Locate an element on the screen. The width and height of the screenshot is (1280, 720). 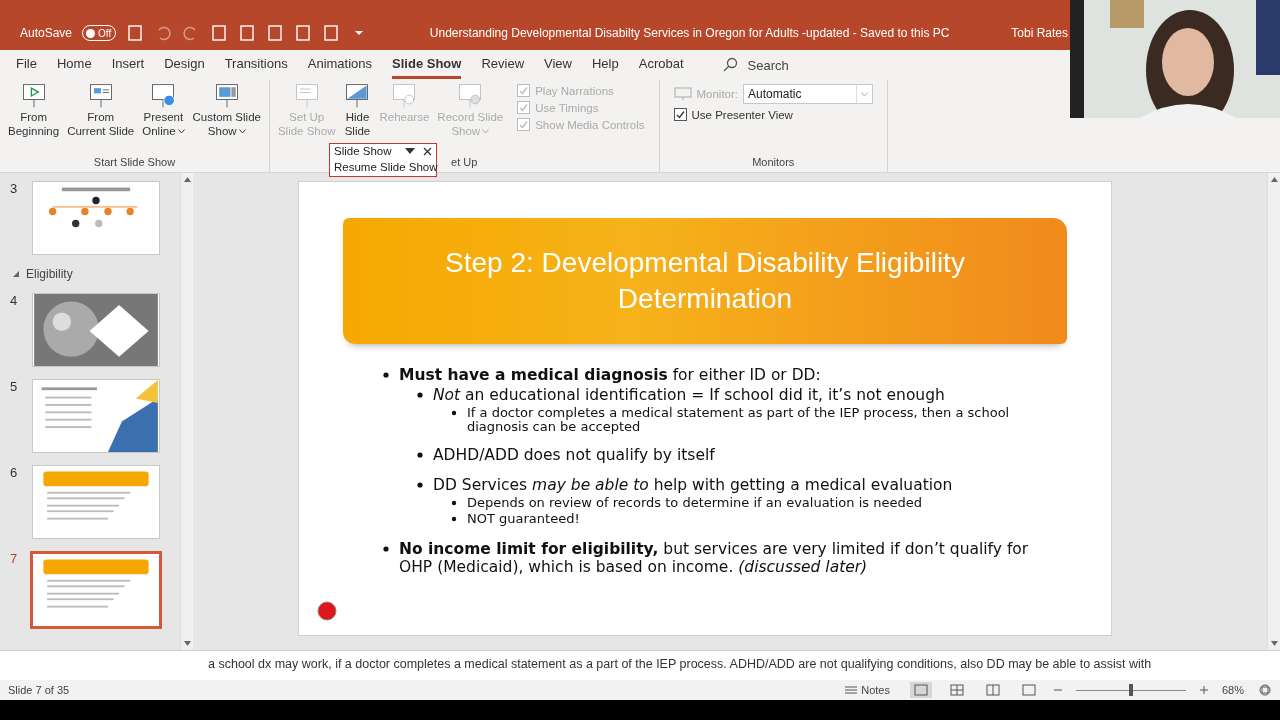
popup-title: Slide Show is located at coordinates (363, 151).